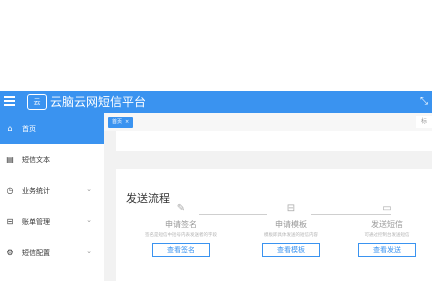 Image resolution: width=432 pixels, height=281 pixels. I want to click on sidebar-item-label: 业务统计, so click(36, 190).